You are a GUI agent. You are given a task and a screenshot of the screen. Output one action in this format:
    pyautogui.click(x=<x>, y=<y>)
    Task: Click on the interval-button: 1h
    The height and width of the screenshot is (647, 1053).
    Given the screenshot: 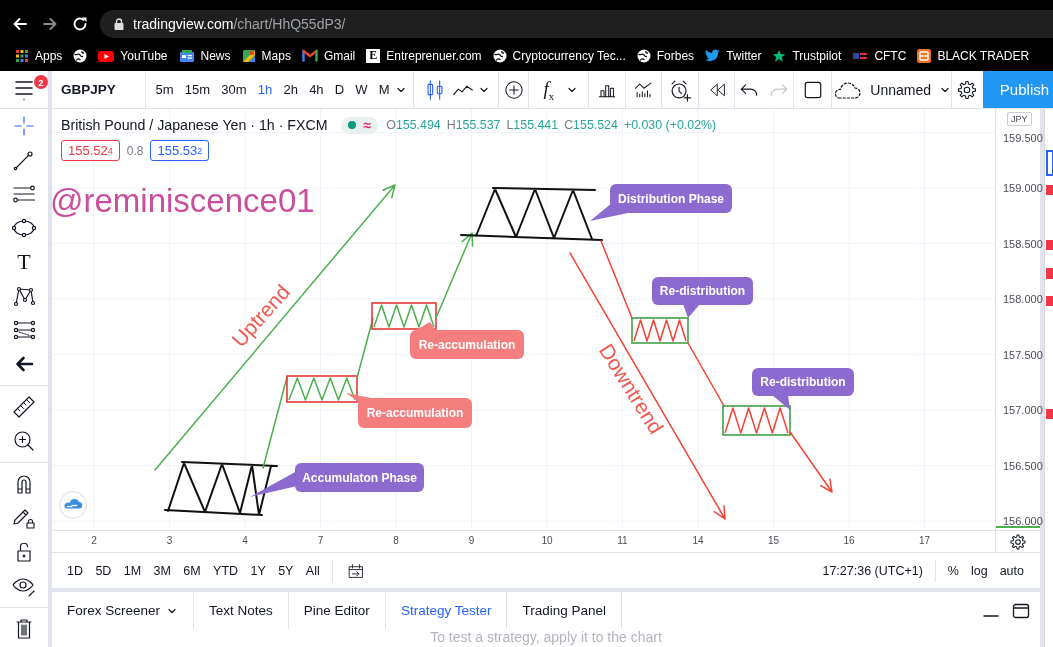 What is the action you would take?
    pyautogui.click(x=265, y=89)
    